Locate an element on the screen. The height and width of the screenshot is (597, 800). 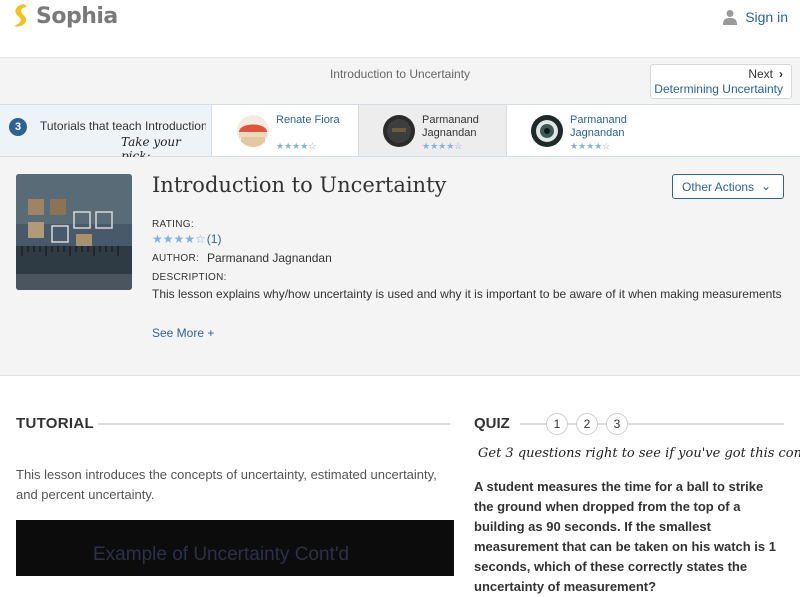
sign-in-label: Sign in is located at coordinates (766, 17).